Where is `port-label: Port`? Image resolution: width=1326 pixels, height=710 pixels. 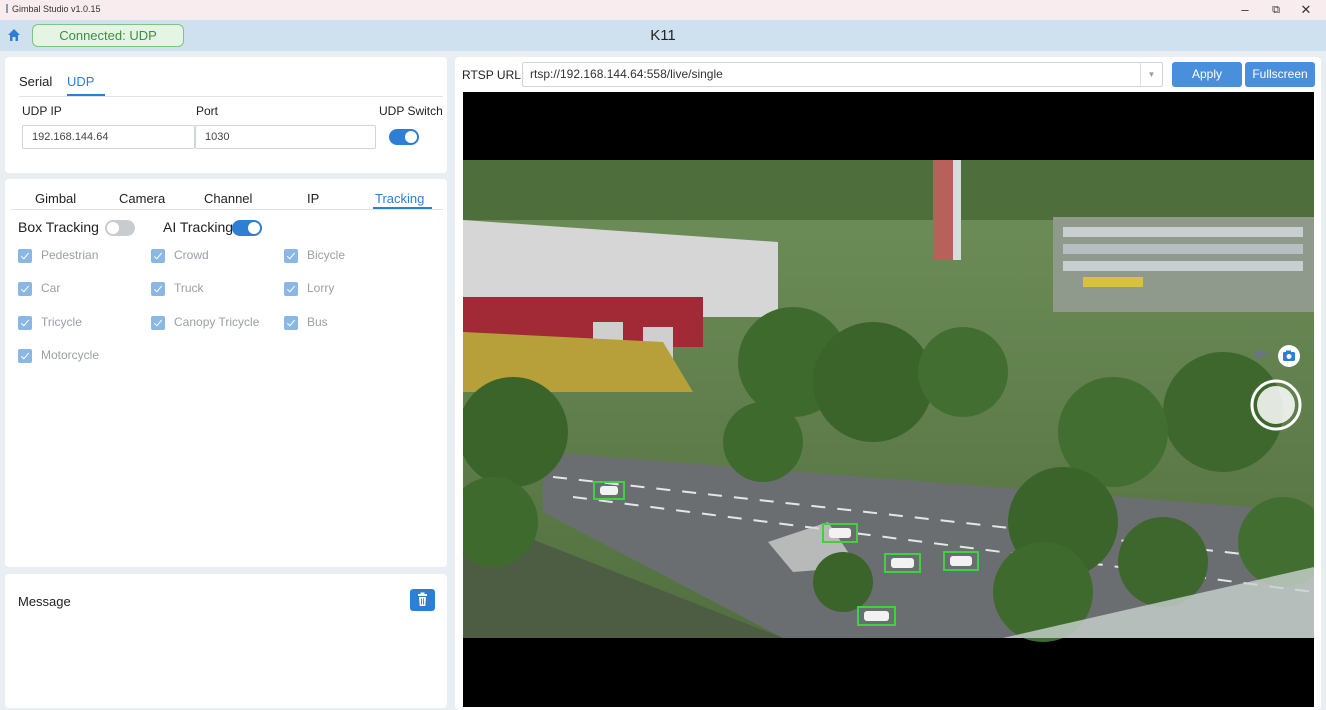
port-label: Port is located at coordinates (207, 111).